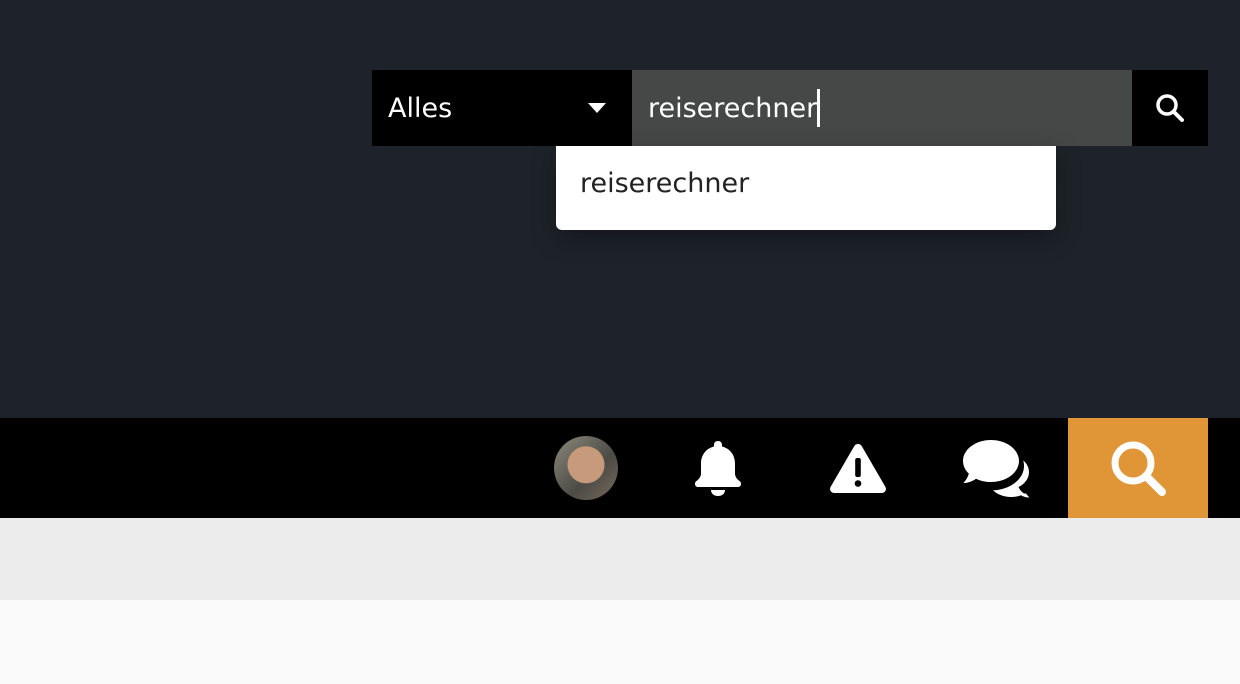 The image size is (1240, 684). I want to click on chat-bubbles-icon, so click(996, 469).